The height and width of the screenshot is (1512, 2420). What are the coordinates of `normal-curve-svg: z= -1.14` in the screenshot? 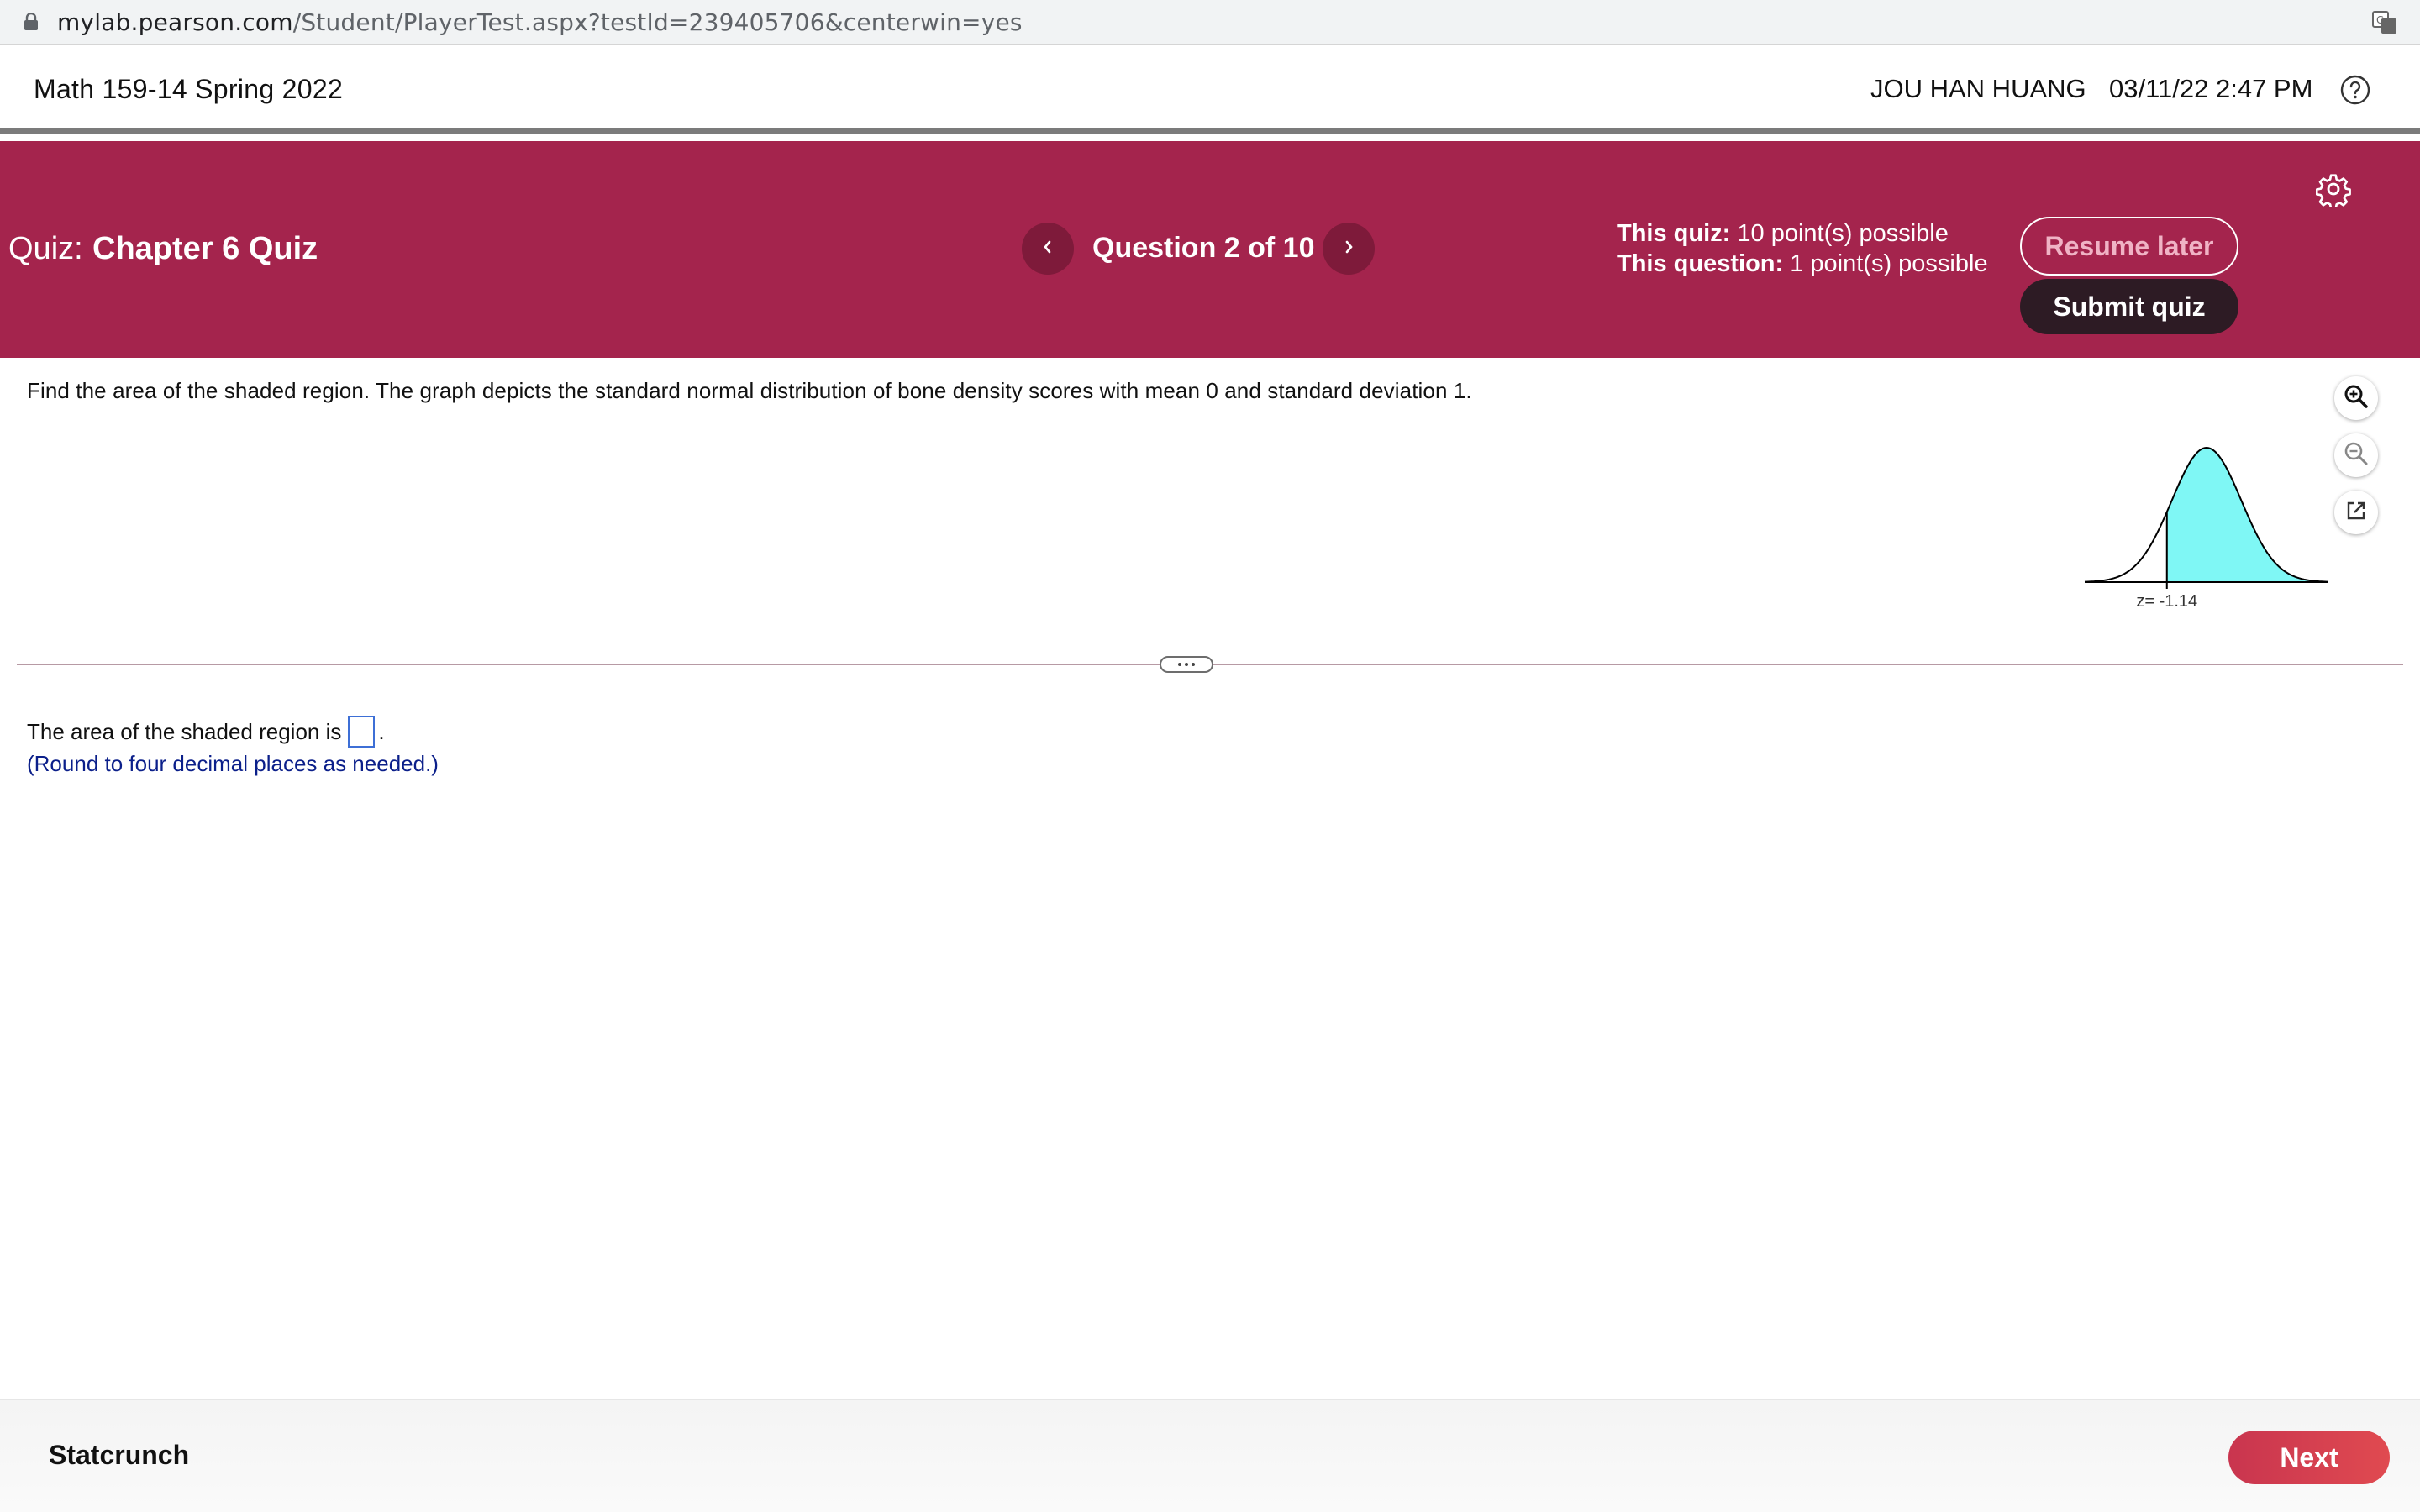 It's located at (2207, 528).